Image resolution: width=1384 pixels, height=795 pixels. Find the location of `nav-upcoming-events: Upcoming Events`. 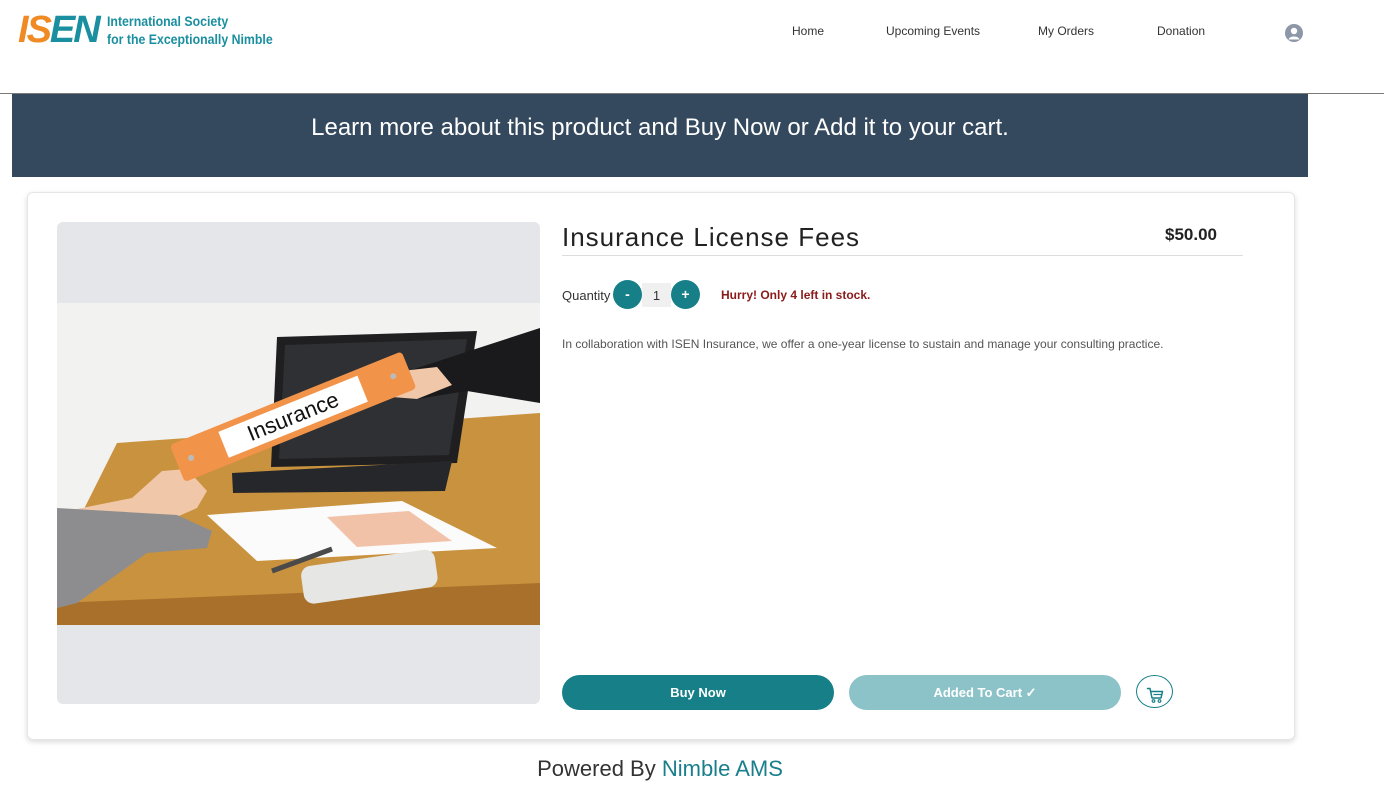

nav-upcoming-events: Upcoming Events is located at coordinates (933, 31).